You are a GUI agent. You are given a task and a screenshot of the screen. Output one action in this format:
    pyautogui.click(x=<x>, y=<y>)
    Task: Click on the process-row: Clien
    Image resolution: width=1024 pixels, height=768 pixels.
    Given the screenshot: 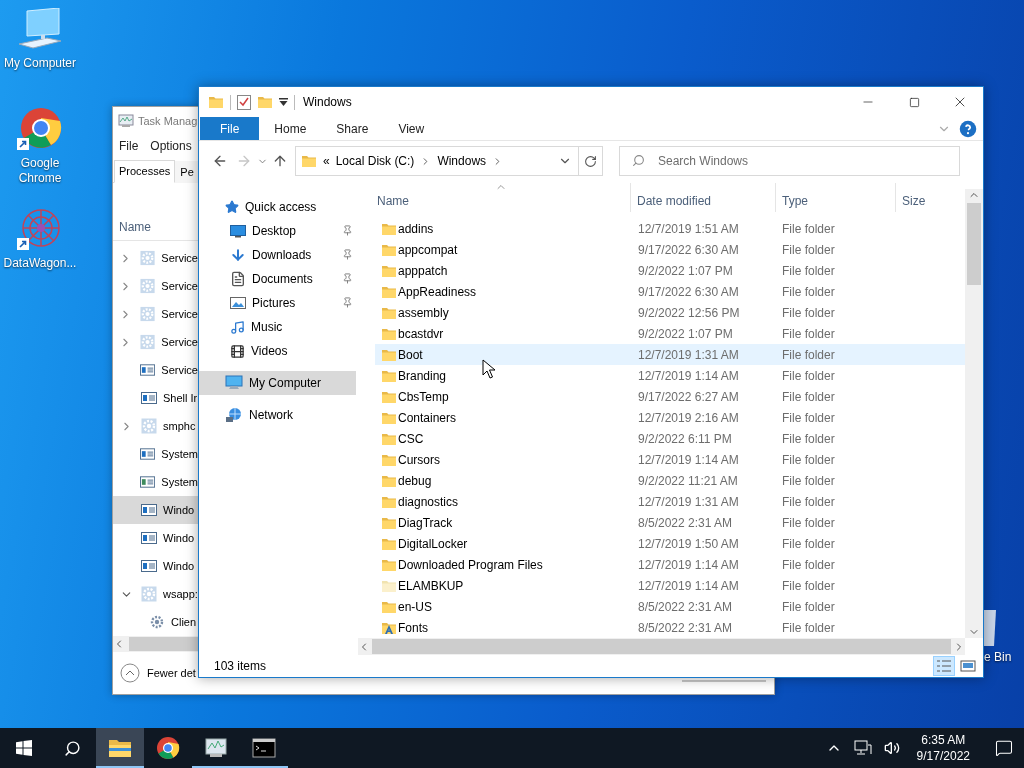 What is the action you would take?
    pyautogui.click(x=155, y=622)
    